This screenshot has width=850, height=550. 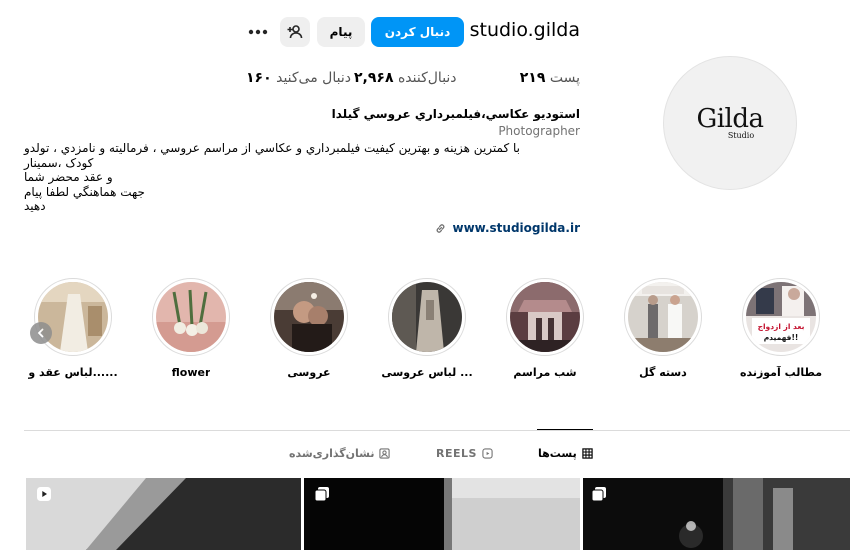 I want to click on highlight-badge-line1: بعد از ازدواج, so click(x=781, y=326).